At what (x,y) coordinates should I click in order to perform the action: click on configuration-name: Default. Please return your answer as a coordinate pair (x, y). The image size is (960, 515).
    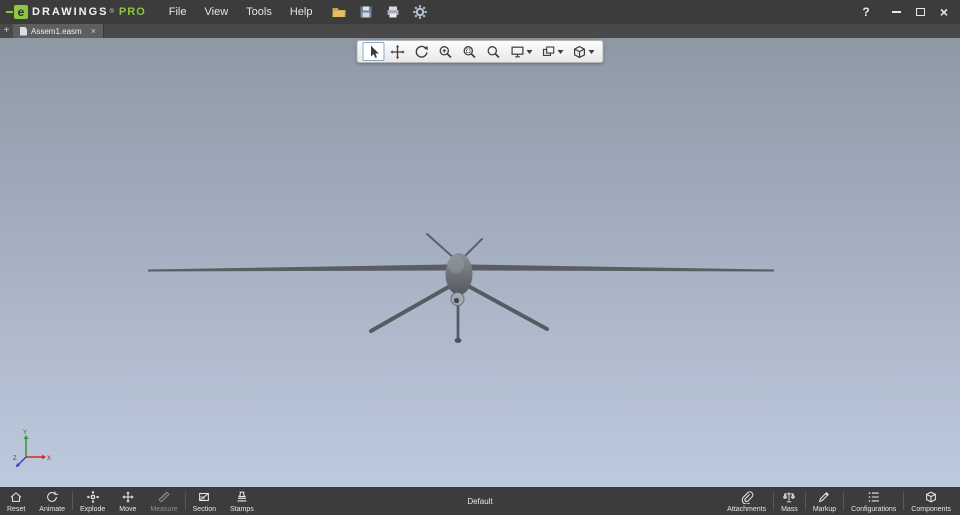
    Looking at the image, I should click on (480, 501).